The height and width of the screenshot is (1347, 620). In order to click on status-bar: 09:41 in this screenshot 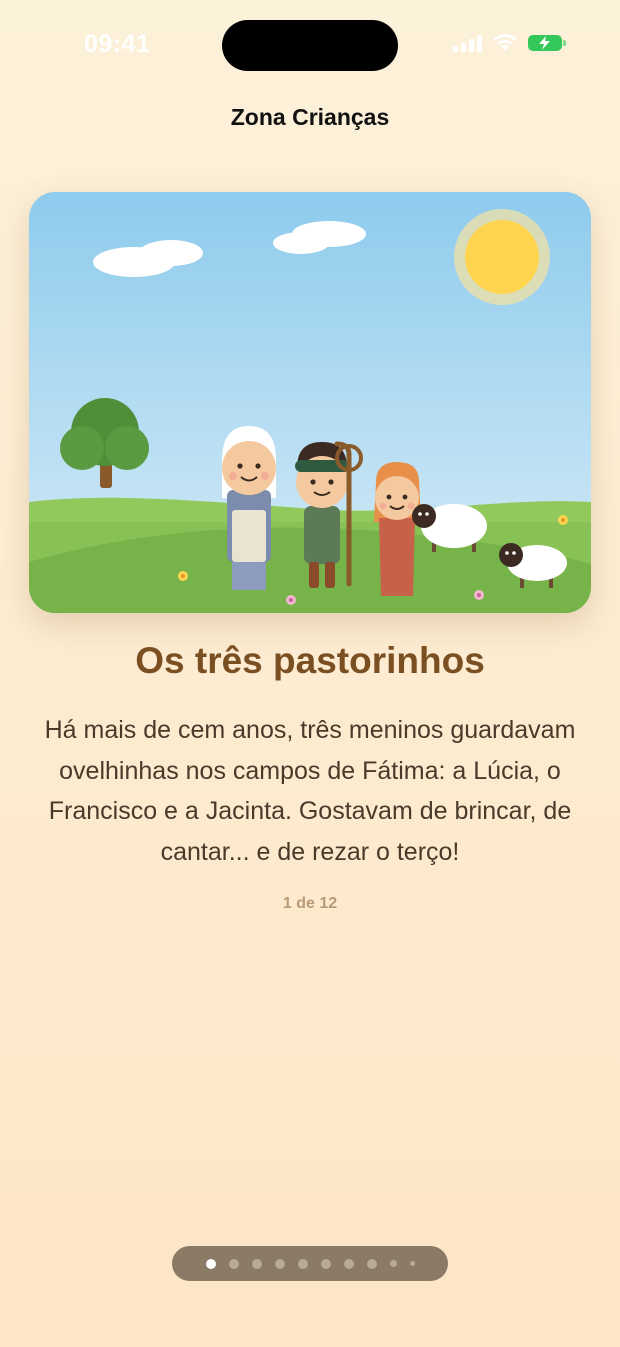, I will do `click(310, 46)`.